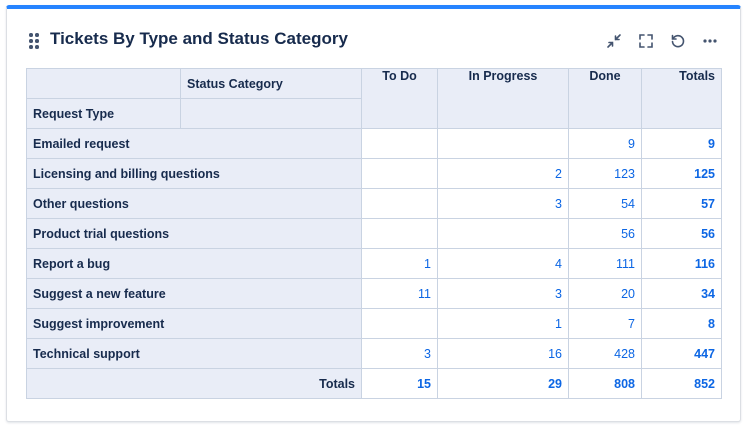  I want to click on cell-total: 57, so click(681, 203).